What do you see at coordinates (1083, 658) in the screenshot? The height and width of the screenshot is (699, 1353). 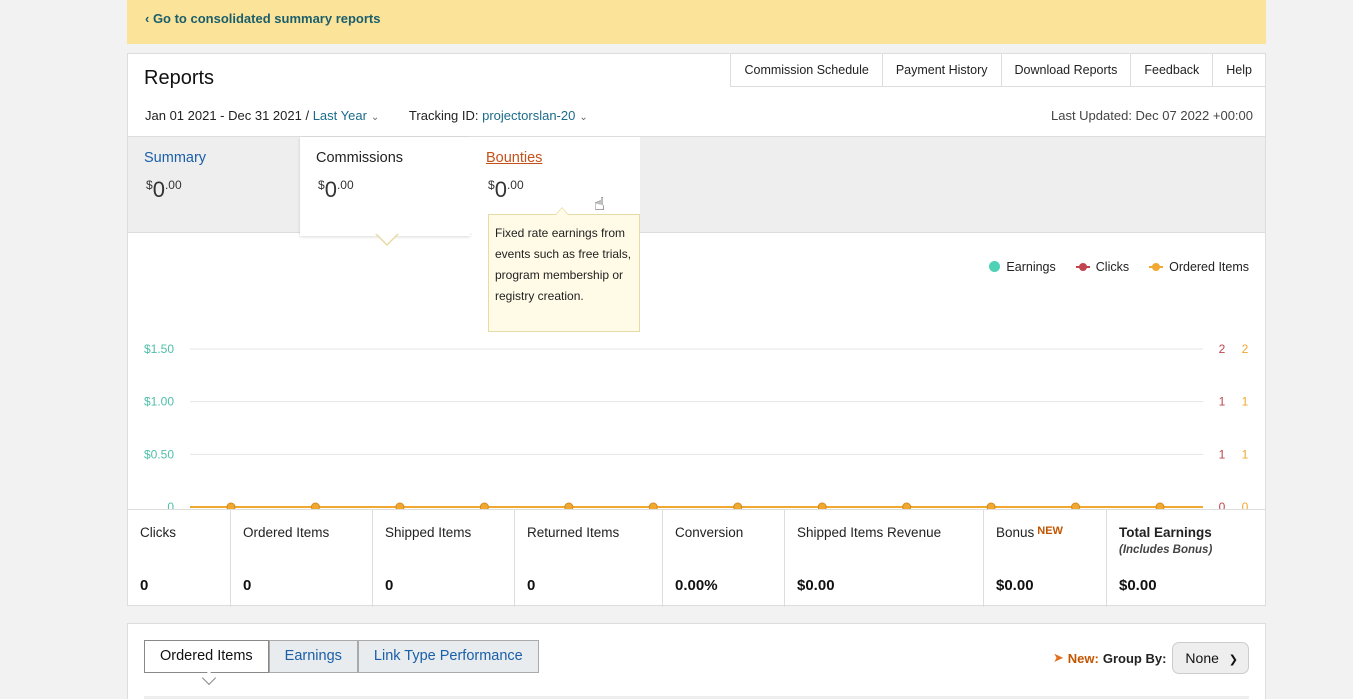 I see `new-label: New:` at bounding box center [1083, 658].